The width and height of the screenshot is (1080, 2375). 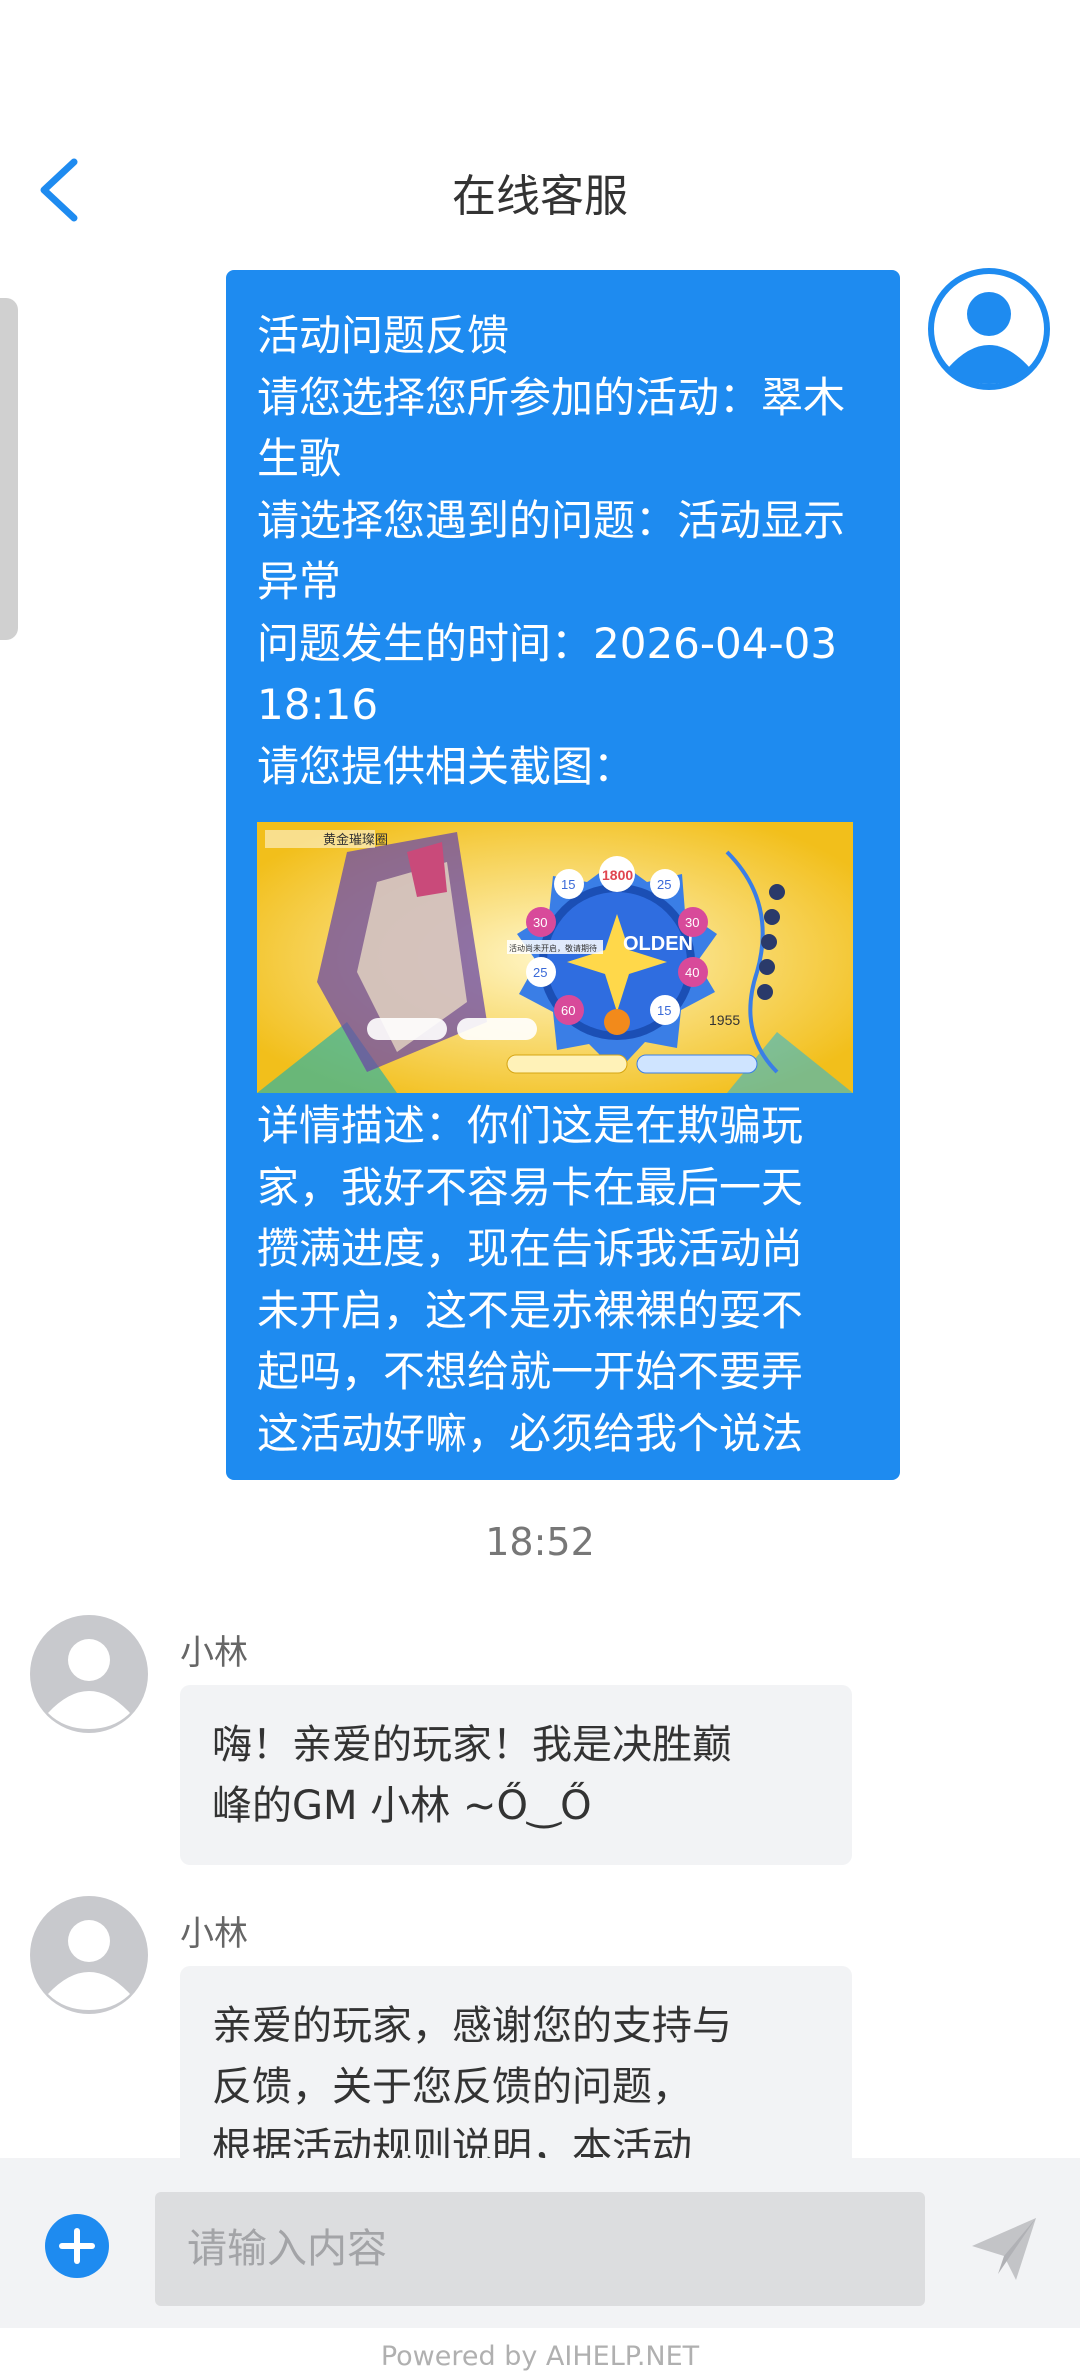 I want to click on add-attachment-button, so click(x=77, y=2246).